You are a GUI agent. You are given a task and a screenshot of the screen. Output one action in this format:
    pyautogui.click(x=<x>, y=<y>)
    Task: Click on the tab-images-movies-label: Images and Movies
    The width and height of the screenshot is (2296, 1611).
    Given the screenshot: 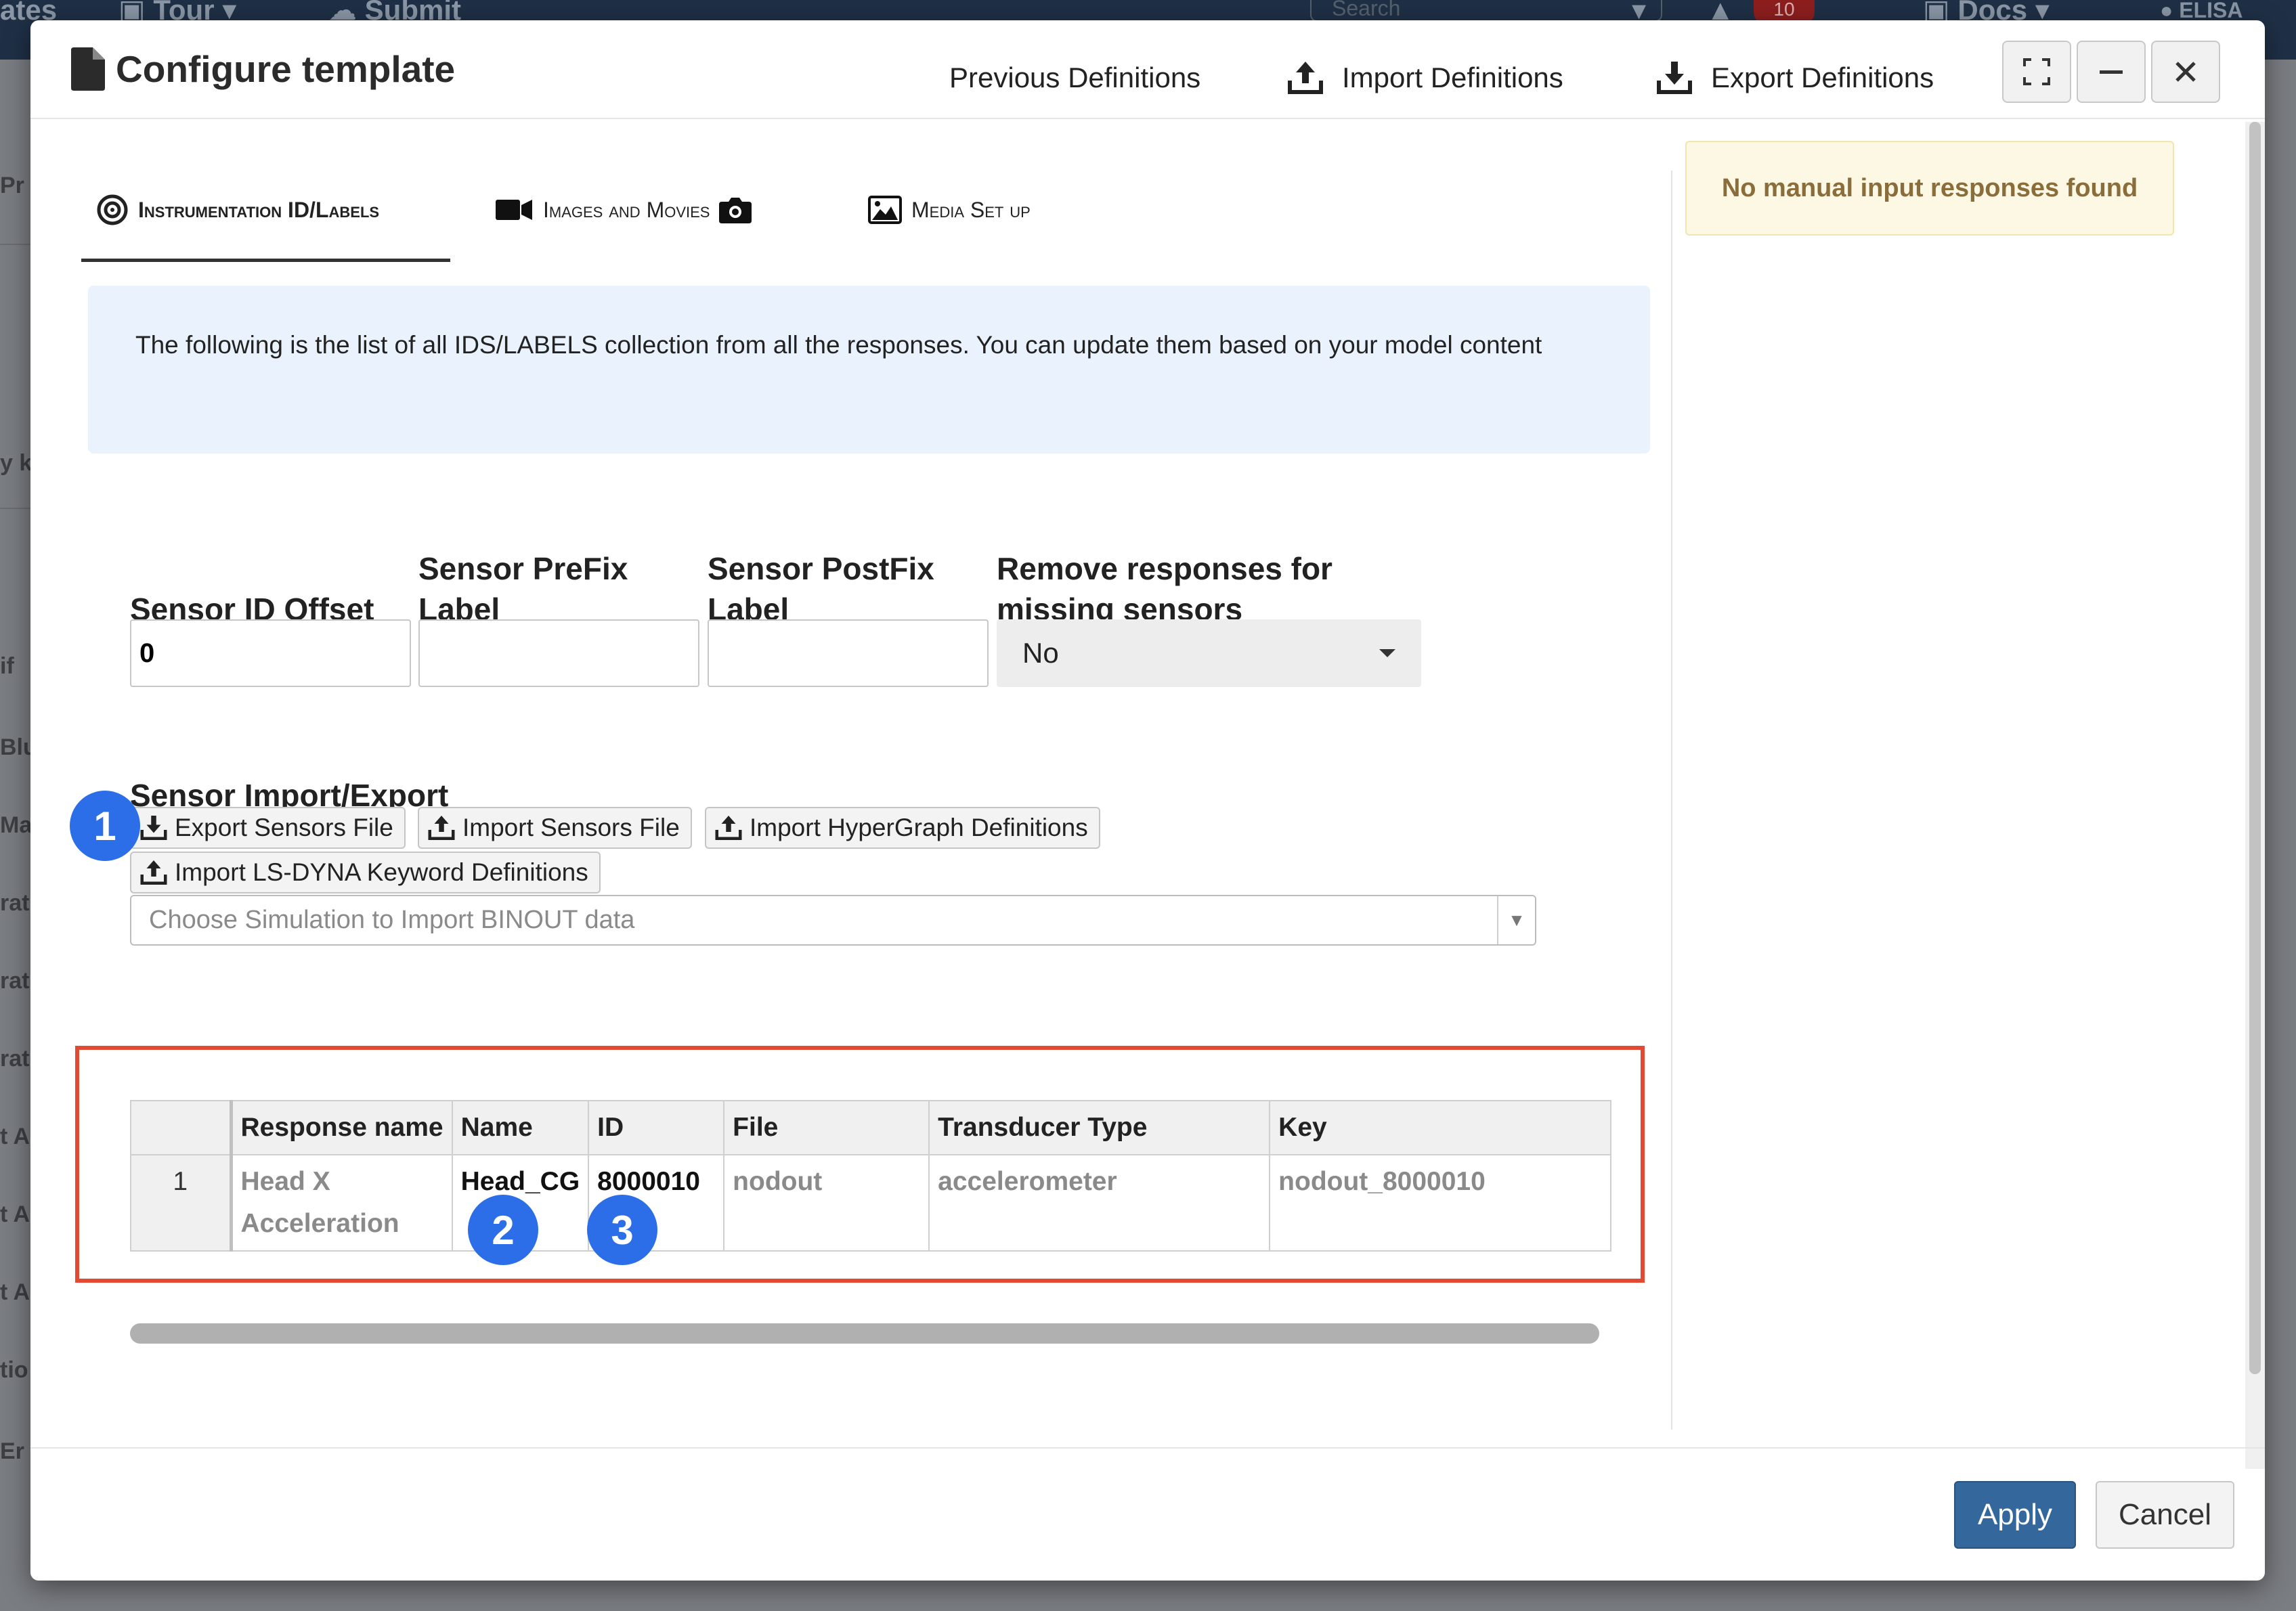 What is the action you would take?
    pyautogui.click(x=626, y=210)
    